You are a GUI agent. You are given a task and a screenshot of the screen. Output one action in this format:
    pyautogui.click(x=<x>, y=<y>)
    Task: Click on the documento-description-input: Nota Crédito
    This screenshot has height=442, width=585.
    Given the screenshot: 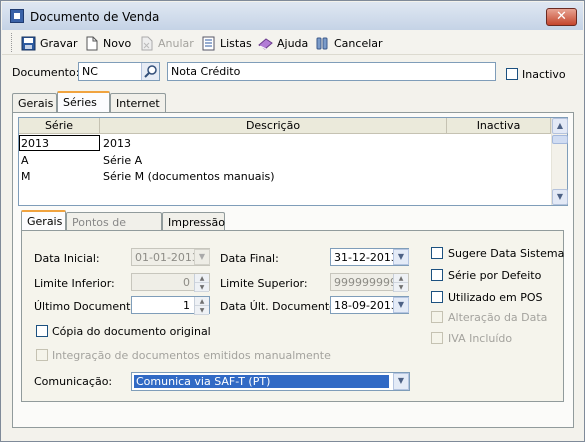 What is the action you would take?
    pyautogui.click(x=331, y=71)
    